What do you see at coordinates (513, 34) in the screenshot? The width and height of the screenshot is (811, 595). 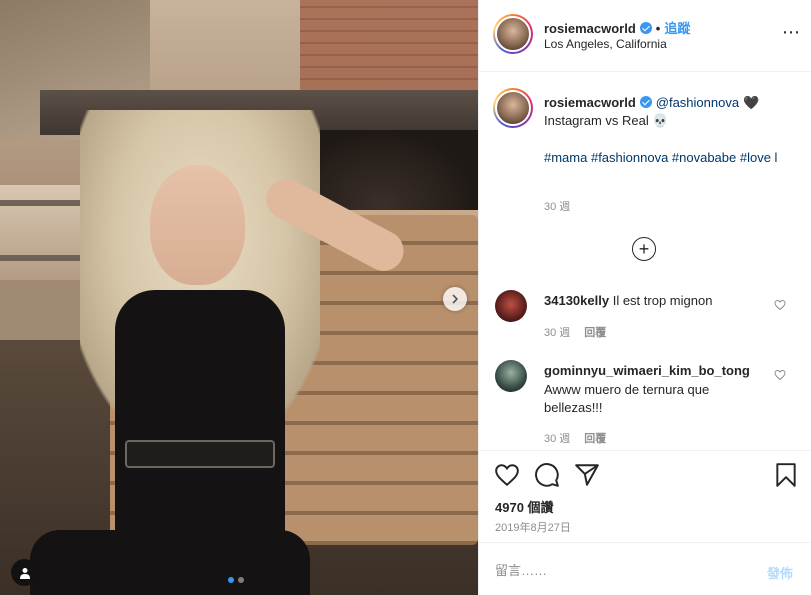 I see `author-avatar` at bounding box center [513, 34].